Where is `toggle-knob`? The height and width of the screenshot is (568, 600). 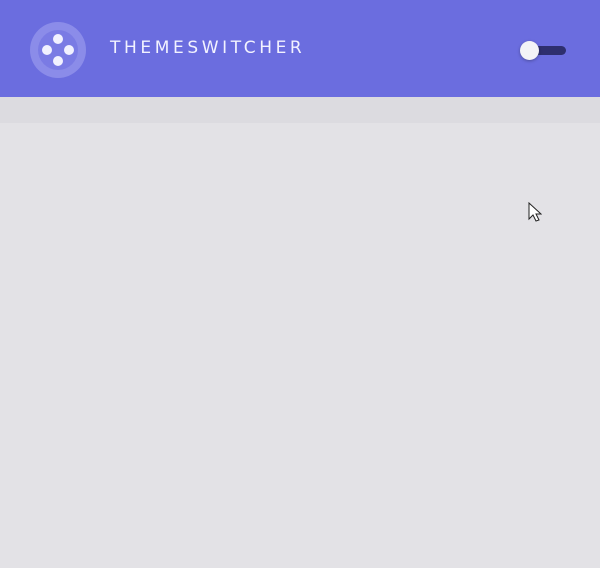 toggle-knob is located at coordinates (529, 50).